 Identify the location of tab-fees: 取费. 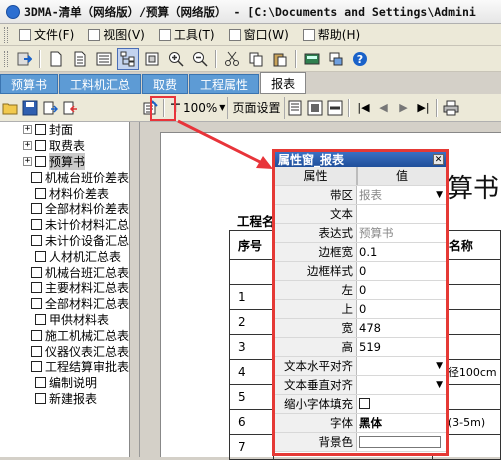
(165, 84).